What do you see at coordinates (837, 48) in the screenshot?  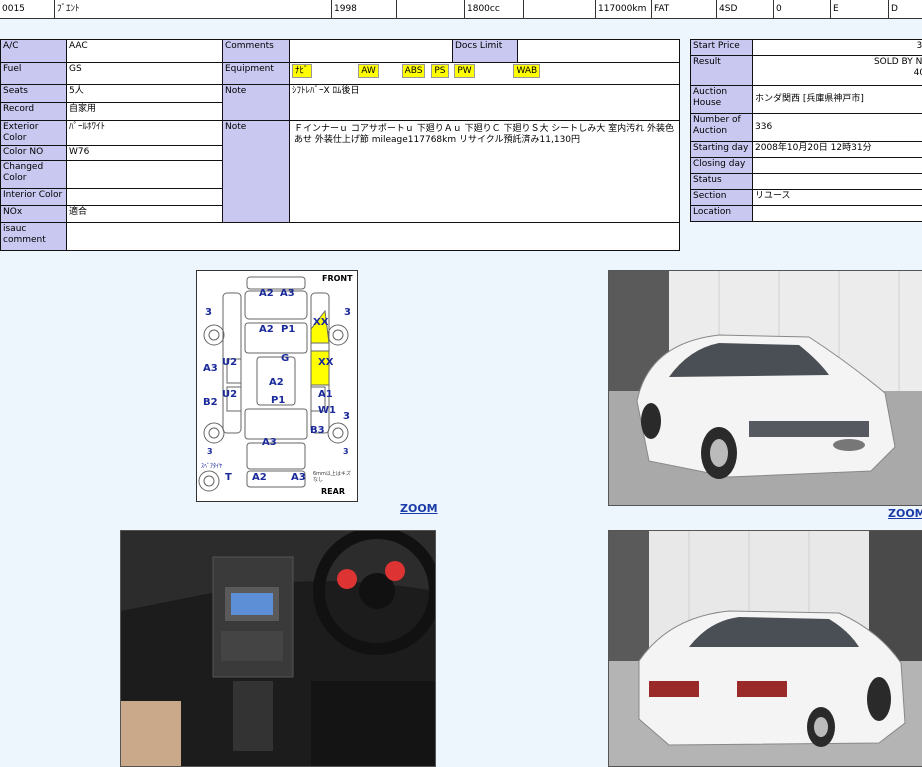 I see `start-price-value: 30` at bounding box center [837, 48].